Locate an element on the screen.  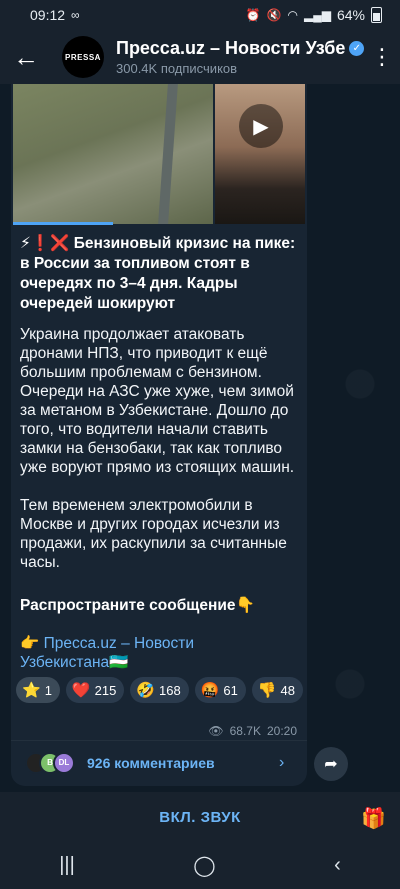
view-count: 68.7K is located at coordinates (245, 731).